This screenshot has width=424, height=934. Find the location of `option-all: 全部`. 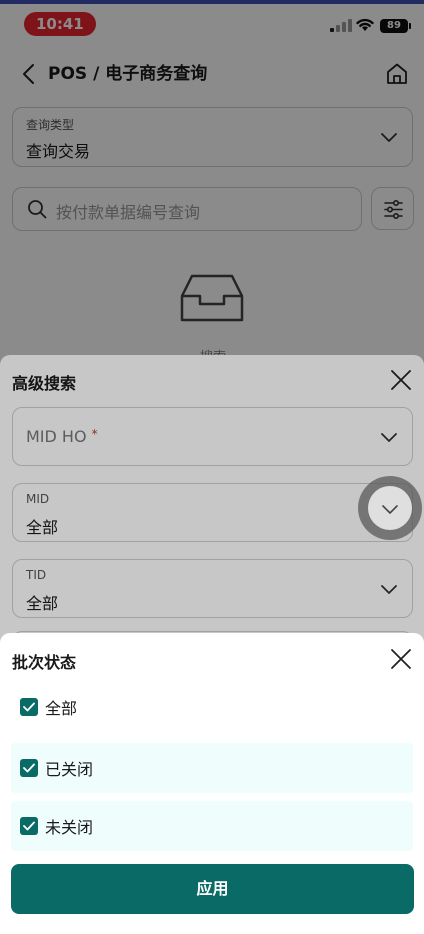

option-all: 全部 is located at coordinates (212, 707).